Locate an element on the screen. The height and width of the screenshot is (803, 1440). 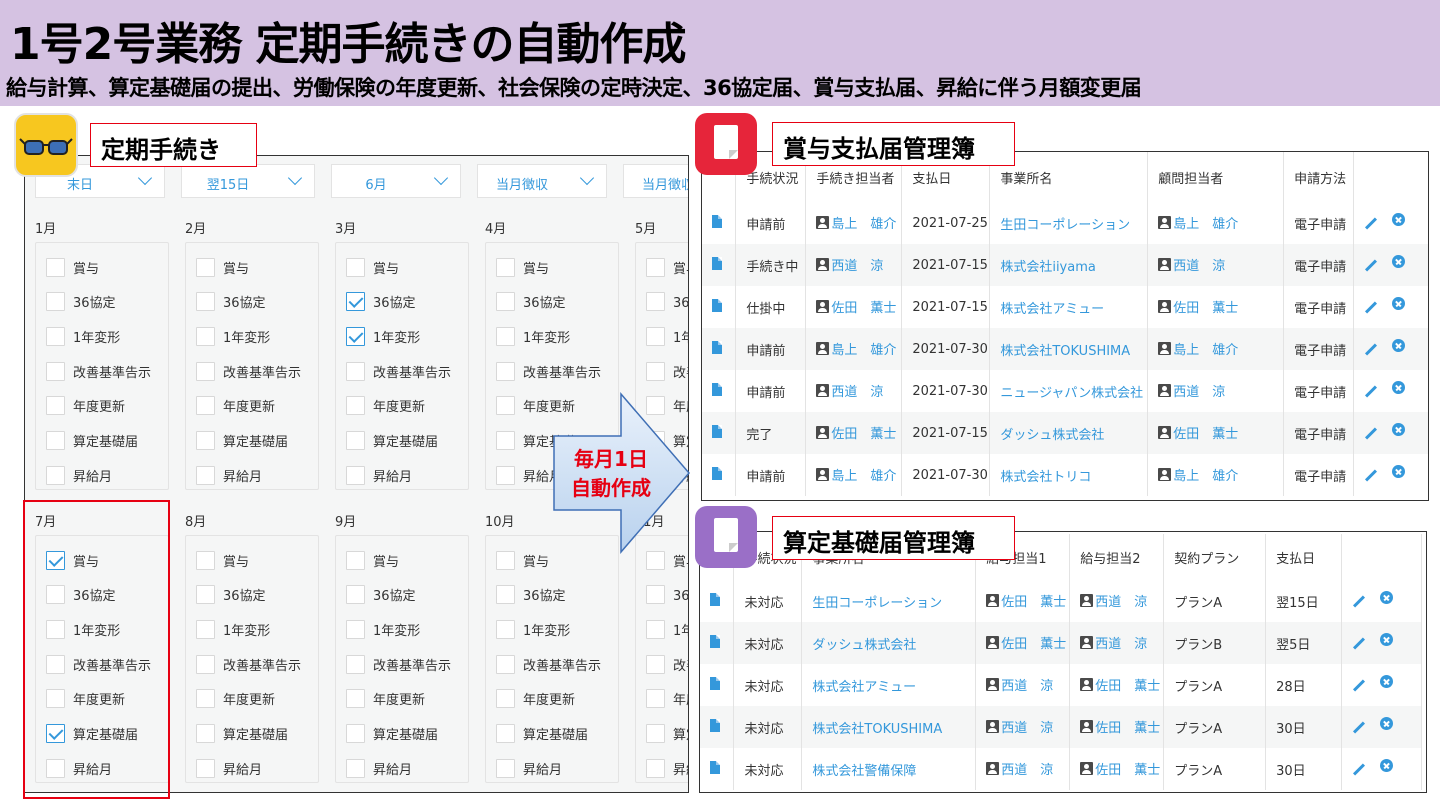
office-link: 株式会社アミュー is located at coordinates (1052, 309).